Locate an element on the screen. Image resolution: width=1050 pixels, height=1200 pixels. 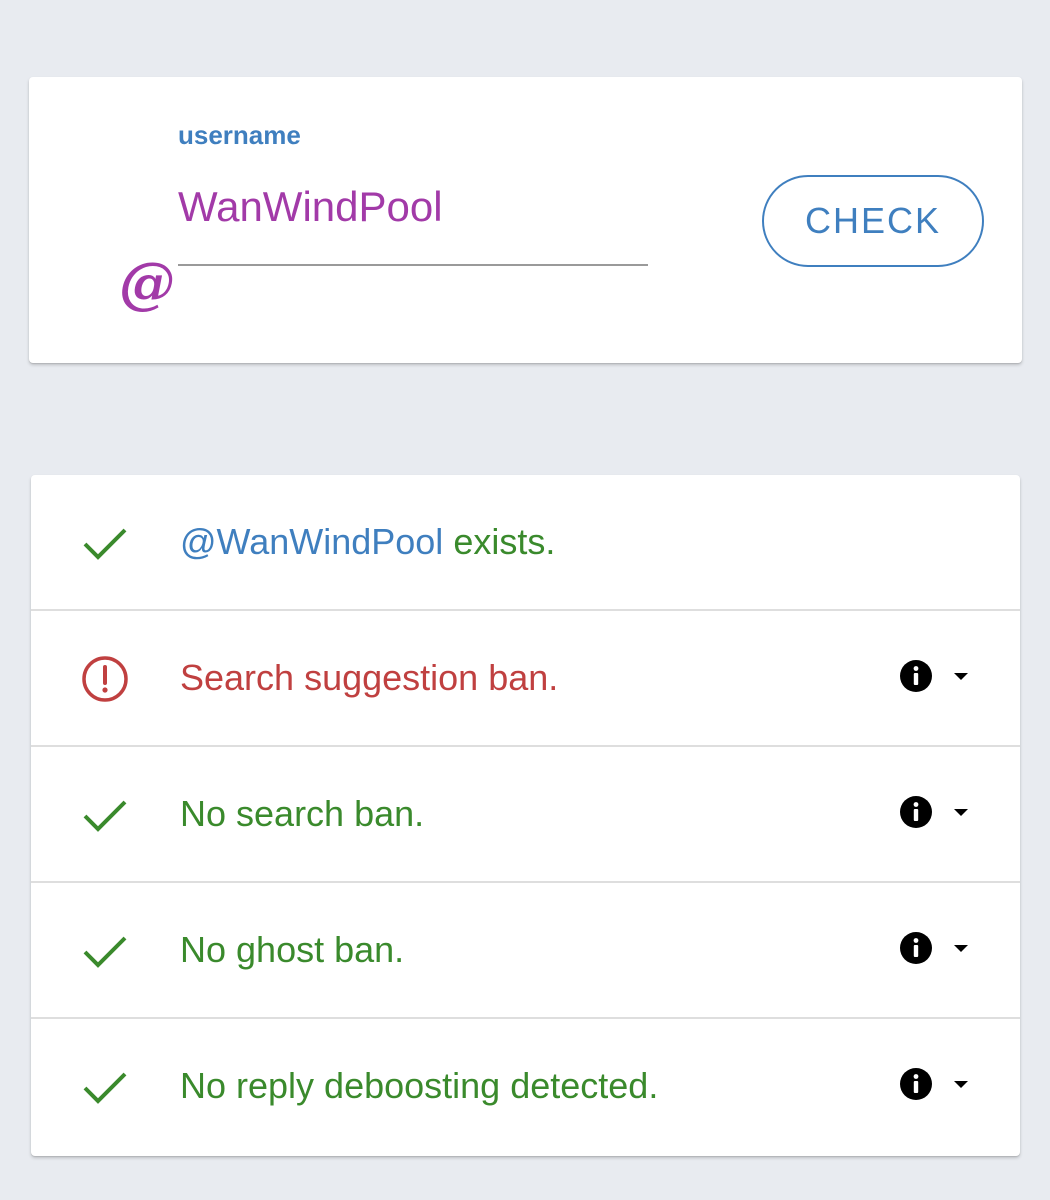
alert-circle-icon is located at coordinates (105, 679).